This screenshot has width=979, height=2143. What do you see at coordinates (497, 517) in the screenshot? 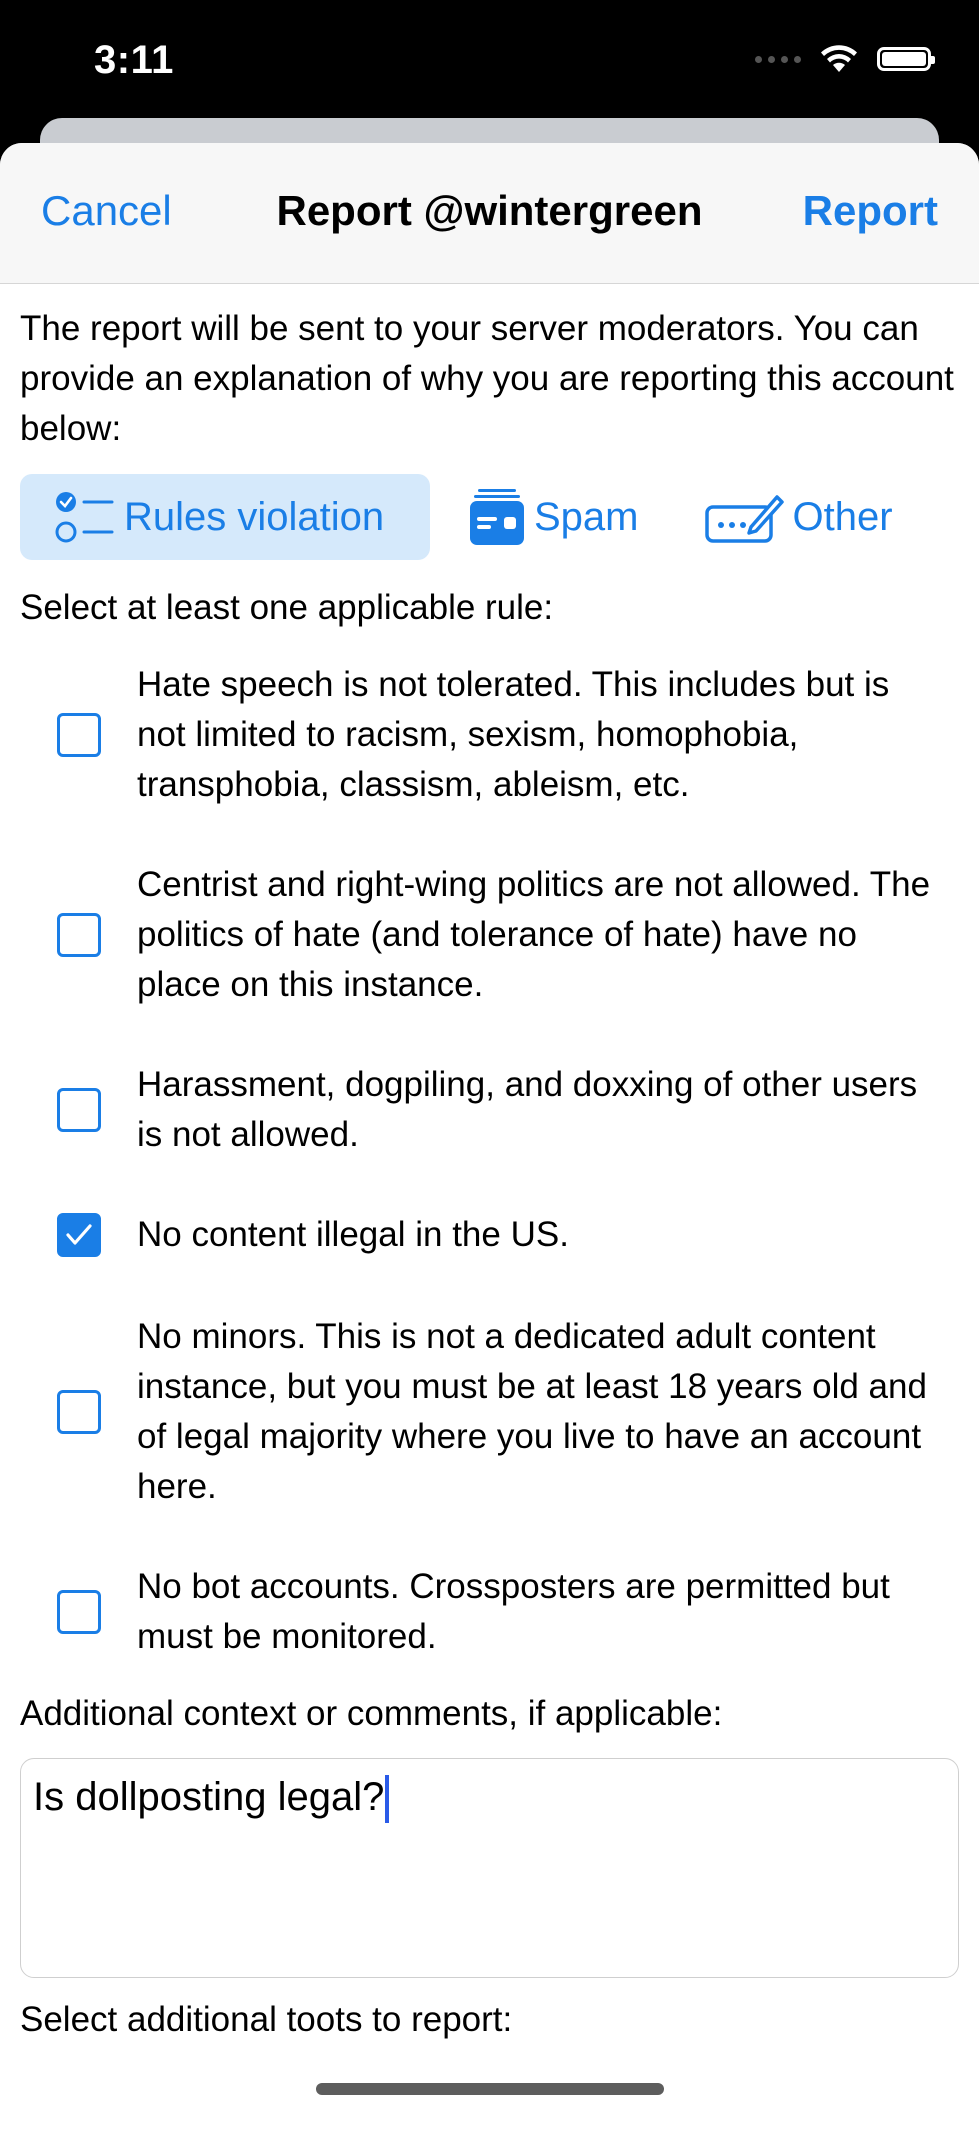
I see `spam-icon` at bounding box center [497, 517].